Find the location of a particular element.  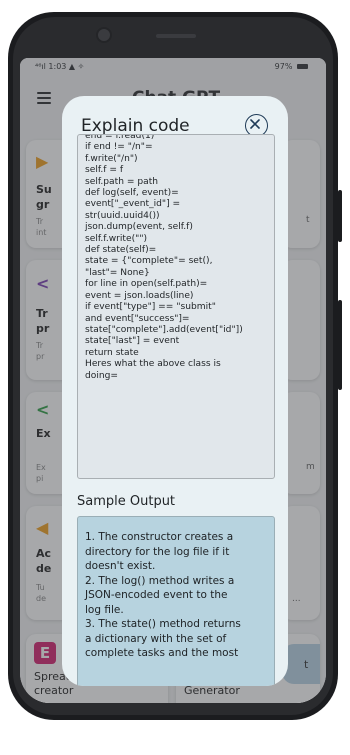

sample-output-label: Sample Output is located at coordinates (126, 501).